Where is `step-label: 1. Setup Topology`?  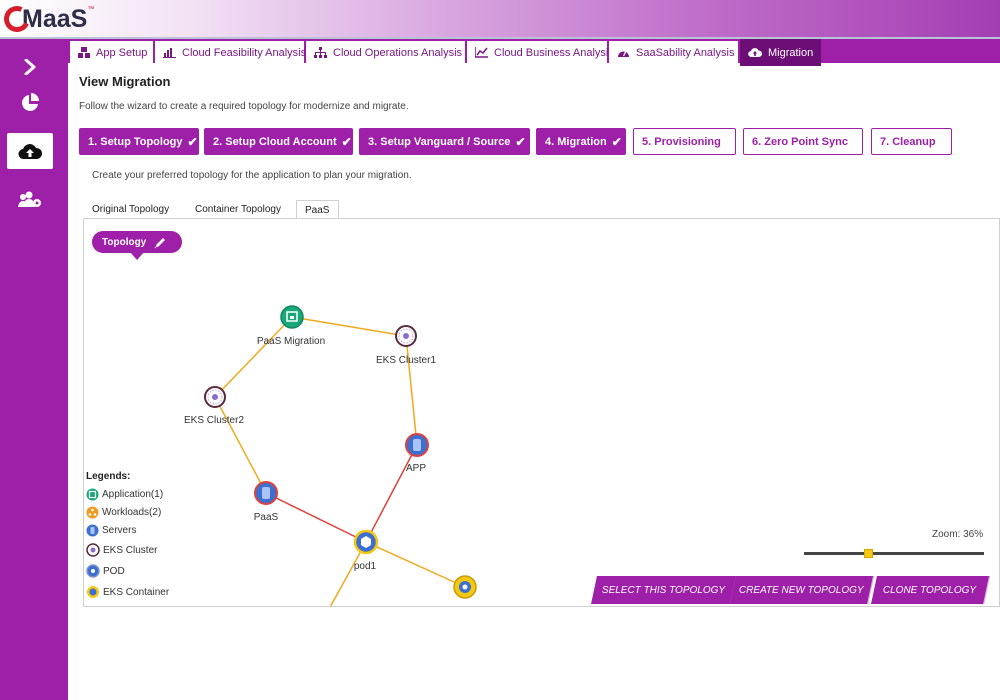
step-label: 1. Setup Topology is located at coordinates (135, 141).